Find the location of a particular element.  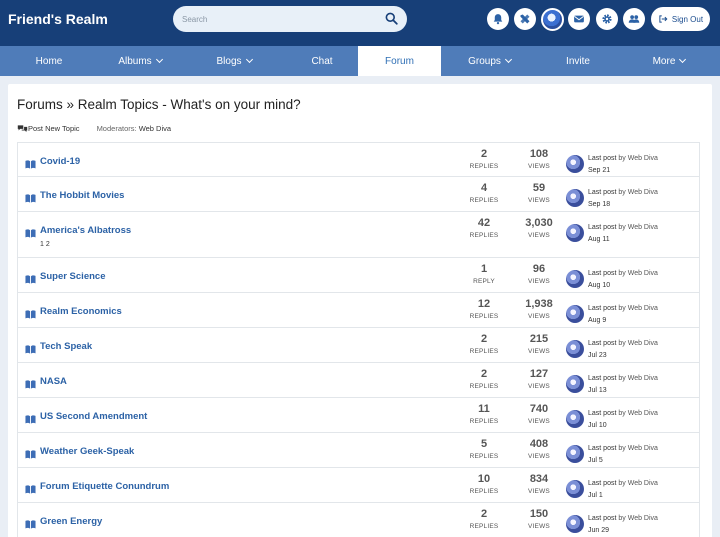

last-post-info: Last post by Web Diva Jul 10 is located at coordinates (623, 420).